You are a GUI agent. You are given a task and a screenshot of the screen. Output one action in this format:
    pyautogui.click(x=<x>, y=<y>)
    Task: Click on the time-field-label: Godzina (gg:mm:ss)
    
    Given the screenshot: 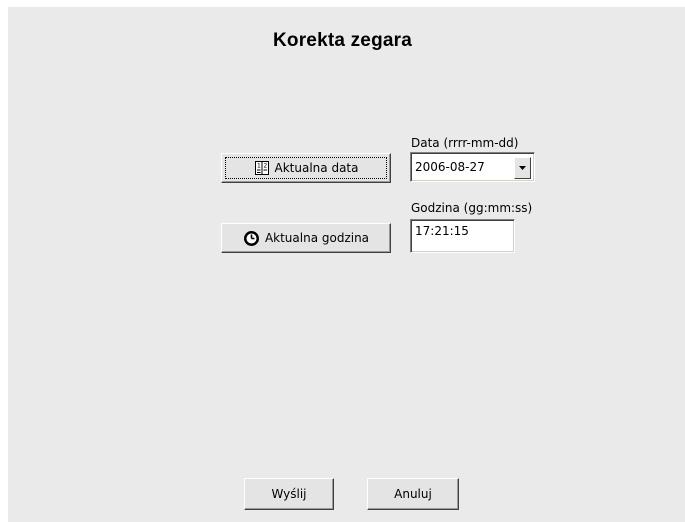 What is the action you would take?
    pyautogui.click(x=472, y=208)
    